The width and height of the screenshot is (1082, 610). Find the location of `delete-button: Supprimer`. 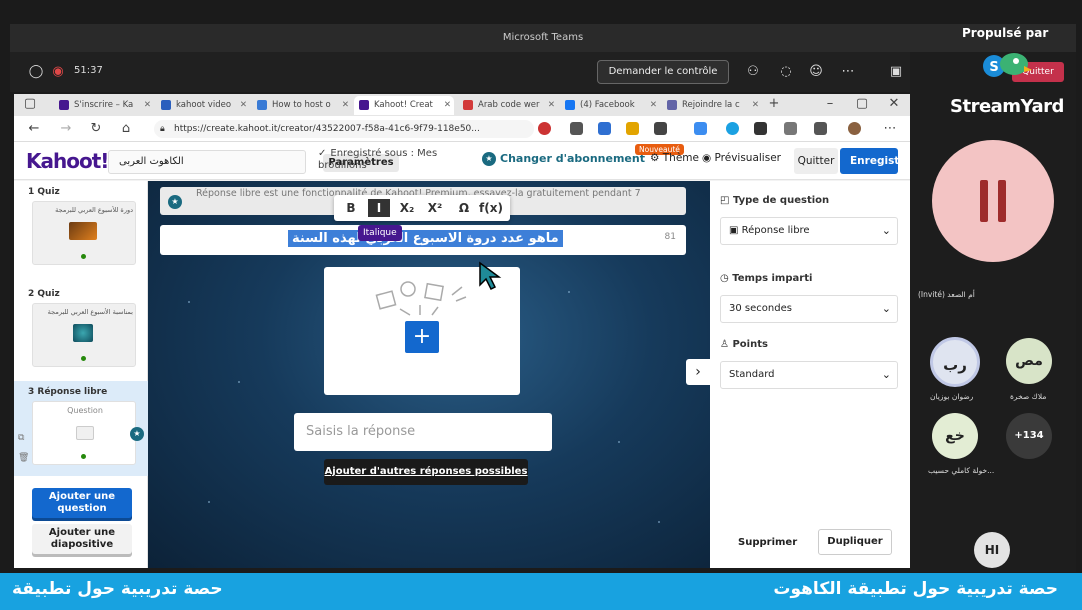

delete-button: Supprimer is located at coordinates (767, 542).